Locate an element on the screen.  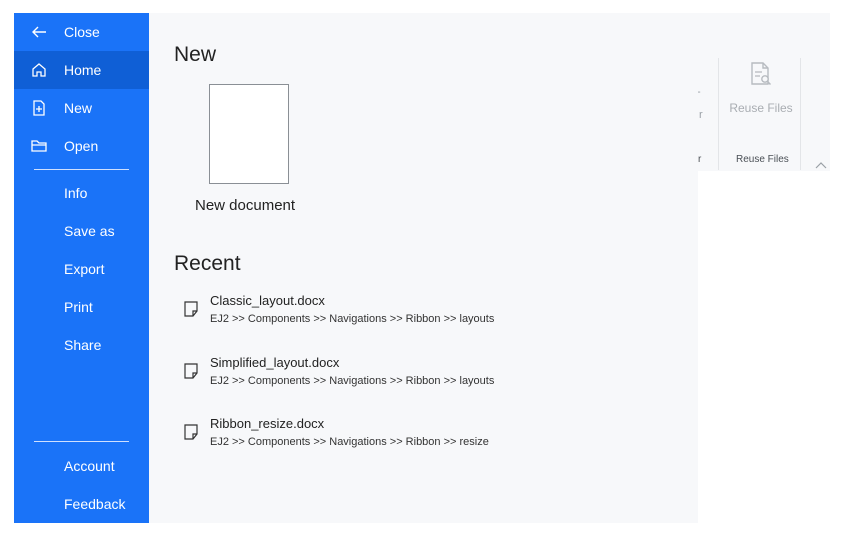
sidebar-item-label: Home is located at coordinates (83, 70).